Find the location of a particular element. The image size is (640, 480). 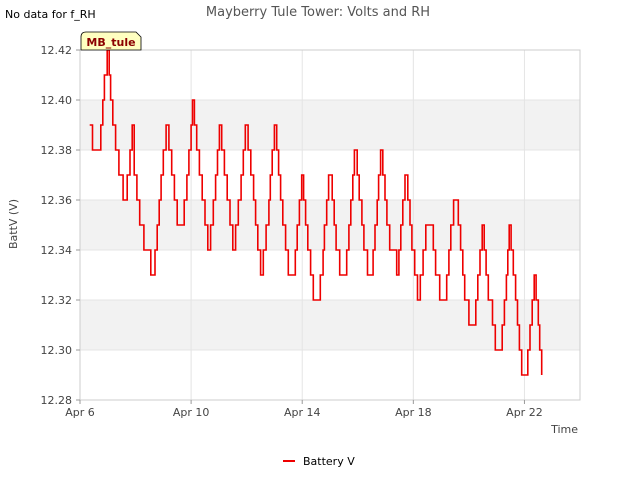

y-tick-label: 12.30 is located at coordinates (57, 350).